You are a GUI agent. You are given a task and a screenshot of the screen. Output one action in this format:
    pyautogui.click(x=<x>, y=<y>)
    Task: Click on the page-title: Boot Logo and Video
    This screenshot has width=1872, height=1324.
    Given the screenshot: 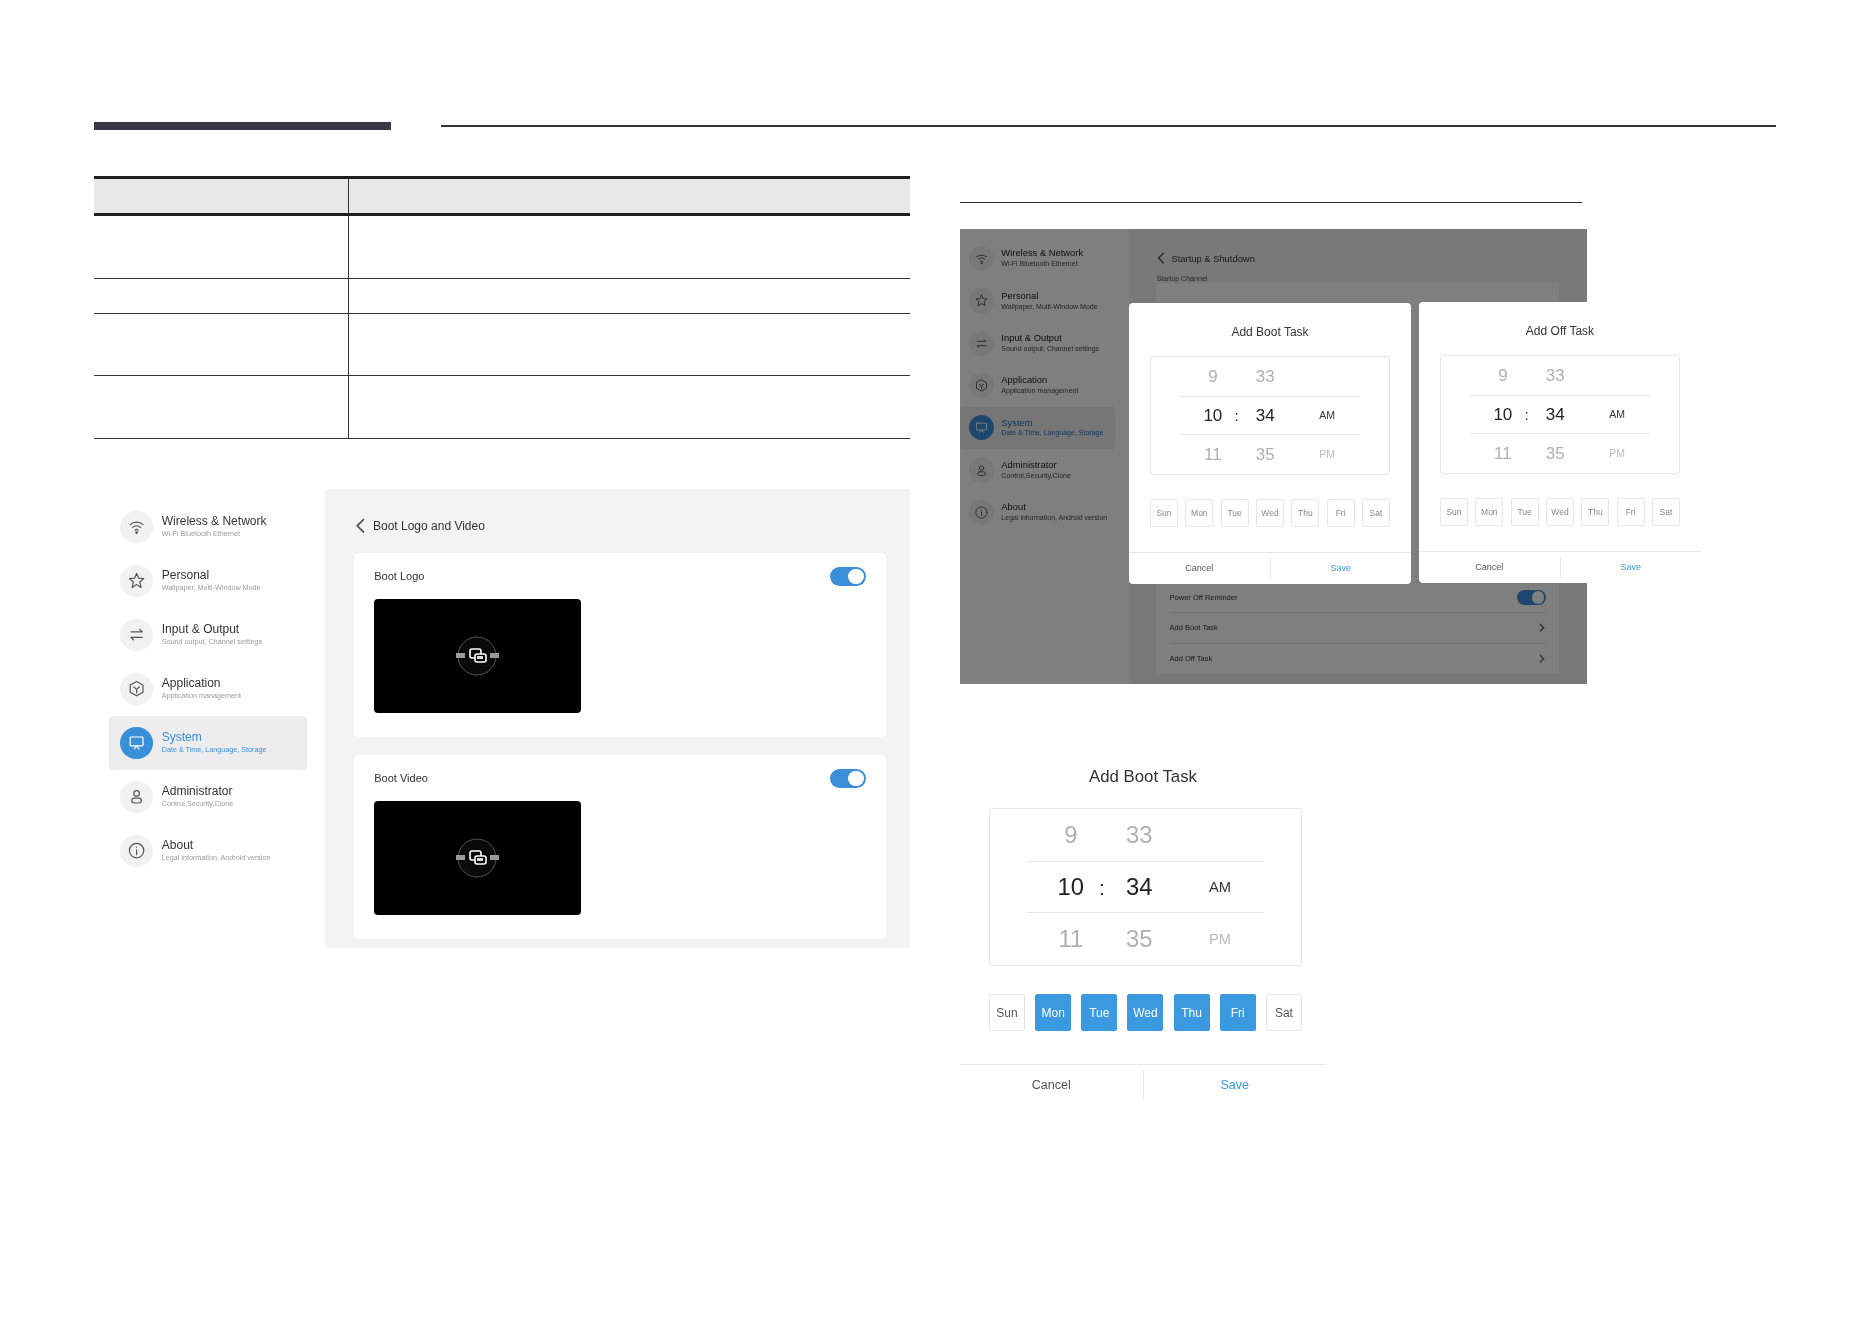 What is the action you would take?
    pyautogui.click(x=429, y=526)
    